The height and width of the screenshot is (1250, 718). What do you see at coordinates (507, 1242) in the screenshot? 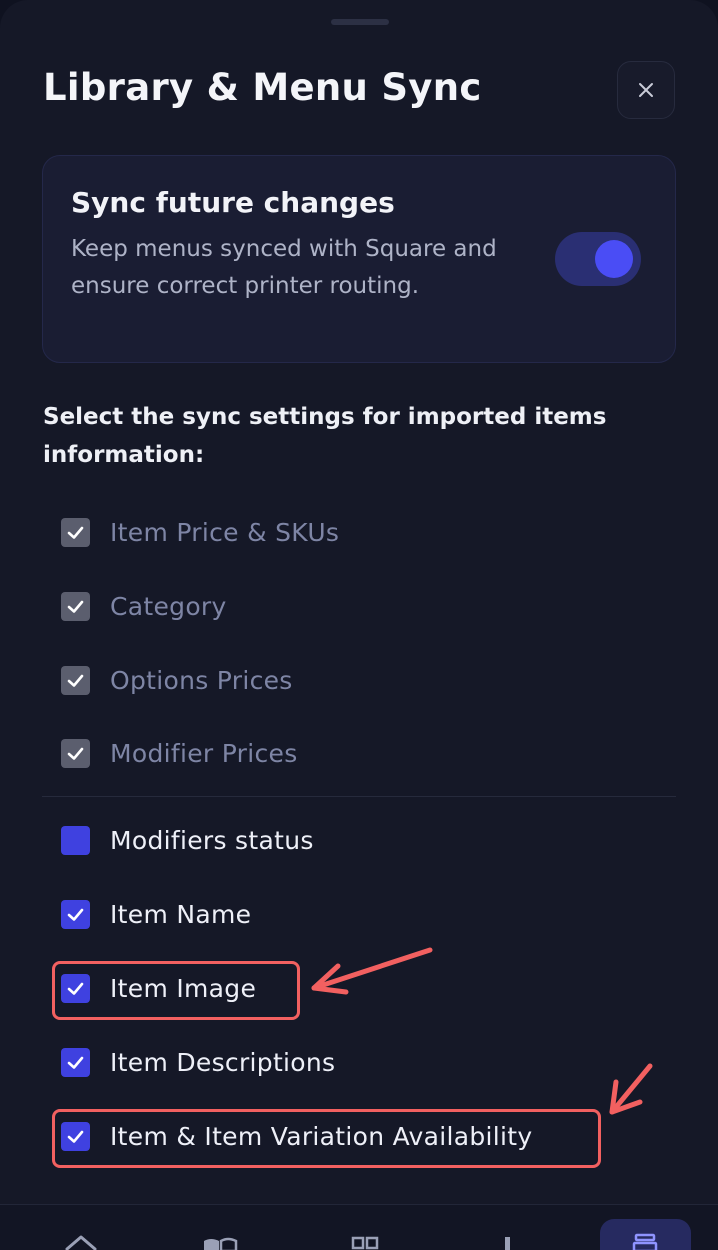
I see `bar-chart-icon` at bounding box center [507, 1242].